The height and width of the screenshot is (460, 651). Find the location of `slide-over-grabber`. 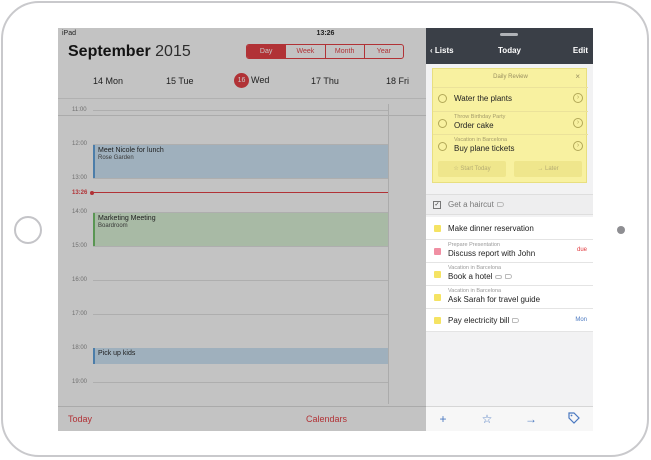

slide-over-grabber is located at coordinates (509, 34).